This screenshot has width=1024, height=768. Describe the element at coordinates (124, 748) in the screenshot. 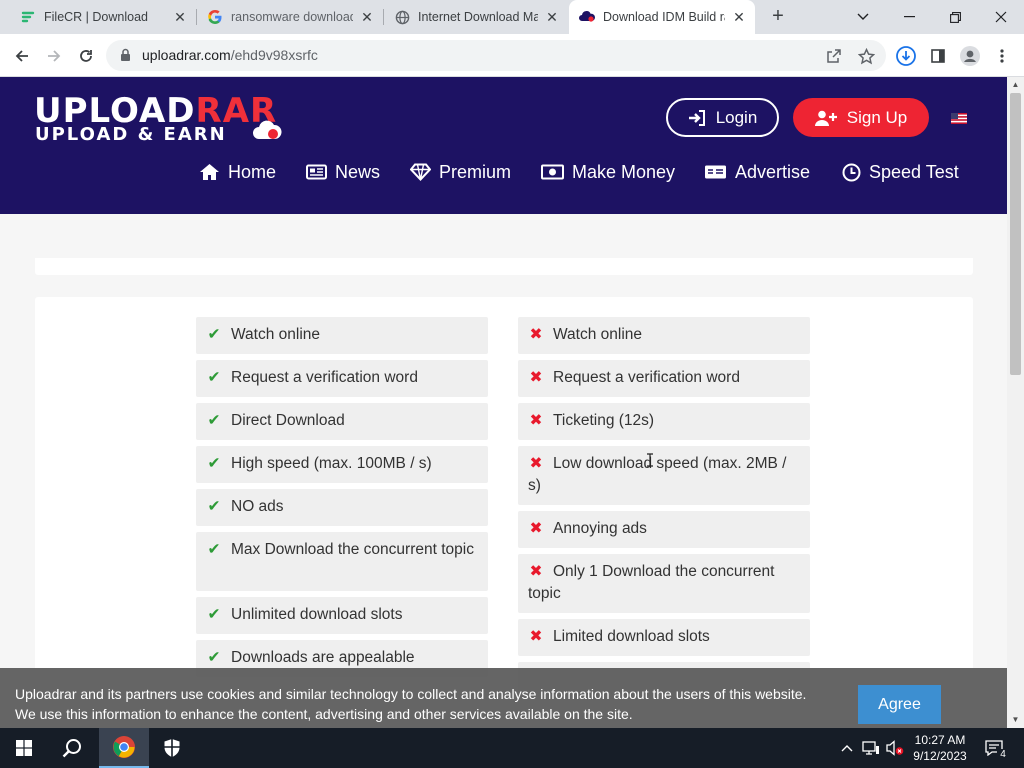

I see `taskbar-chrome` at that location.